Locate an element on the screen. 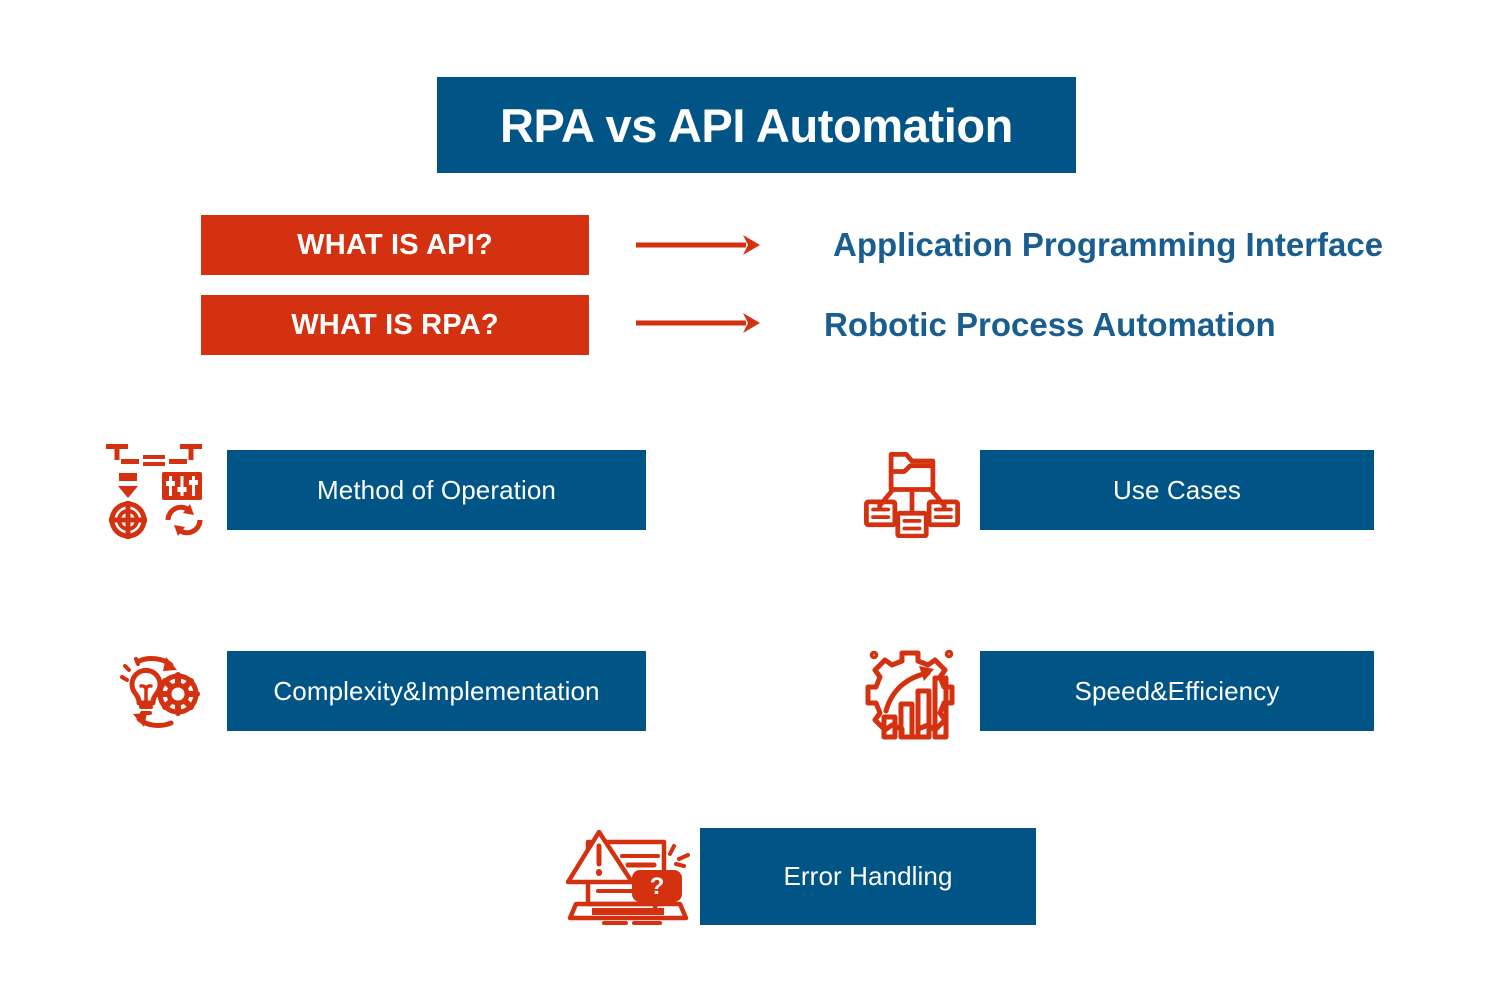 The image size is (1500, 1000). definition-question-api: WHAT IS API? is located at coordinates (395, 244).